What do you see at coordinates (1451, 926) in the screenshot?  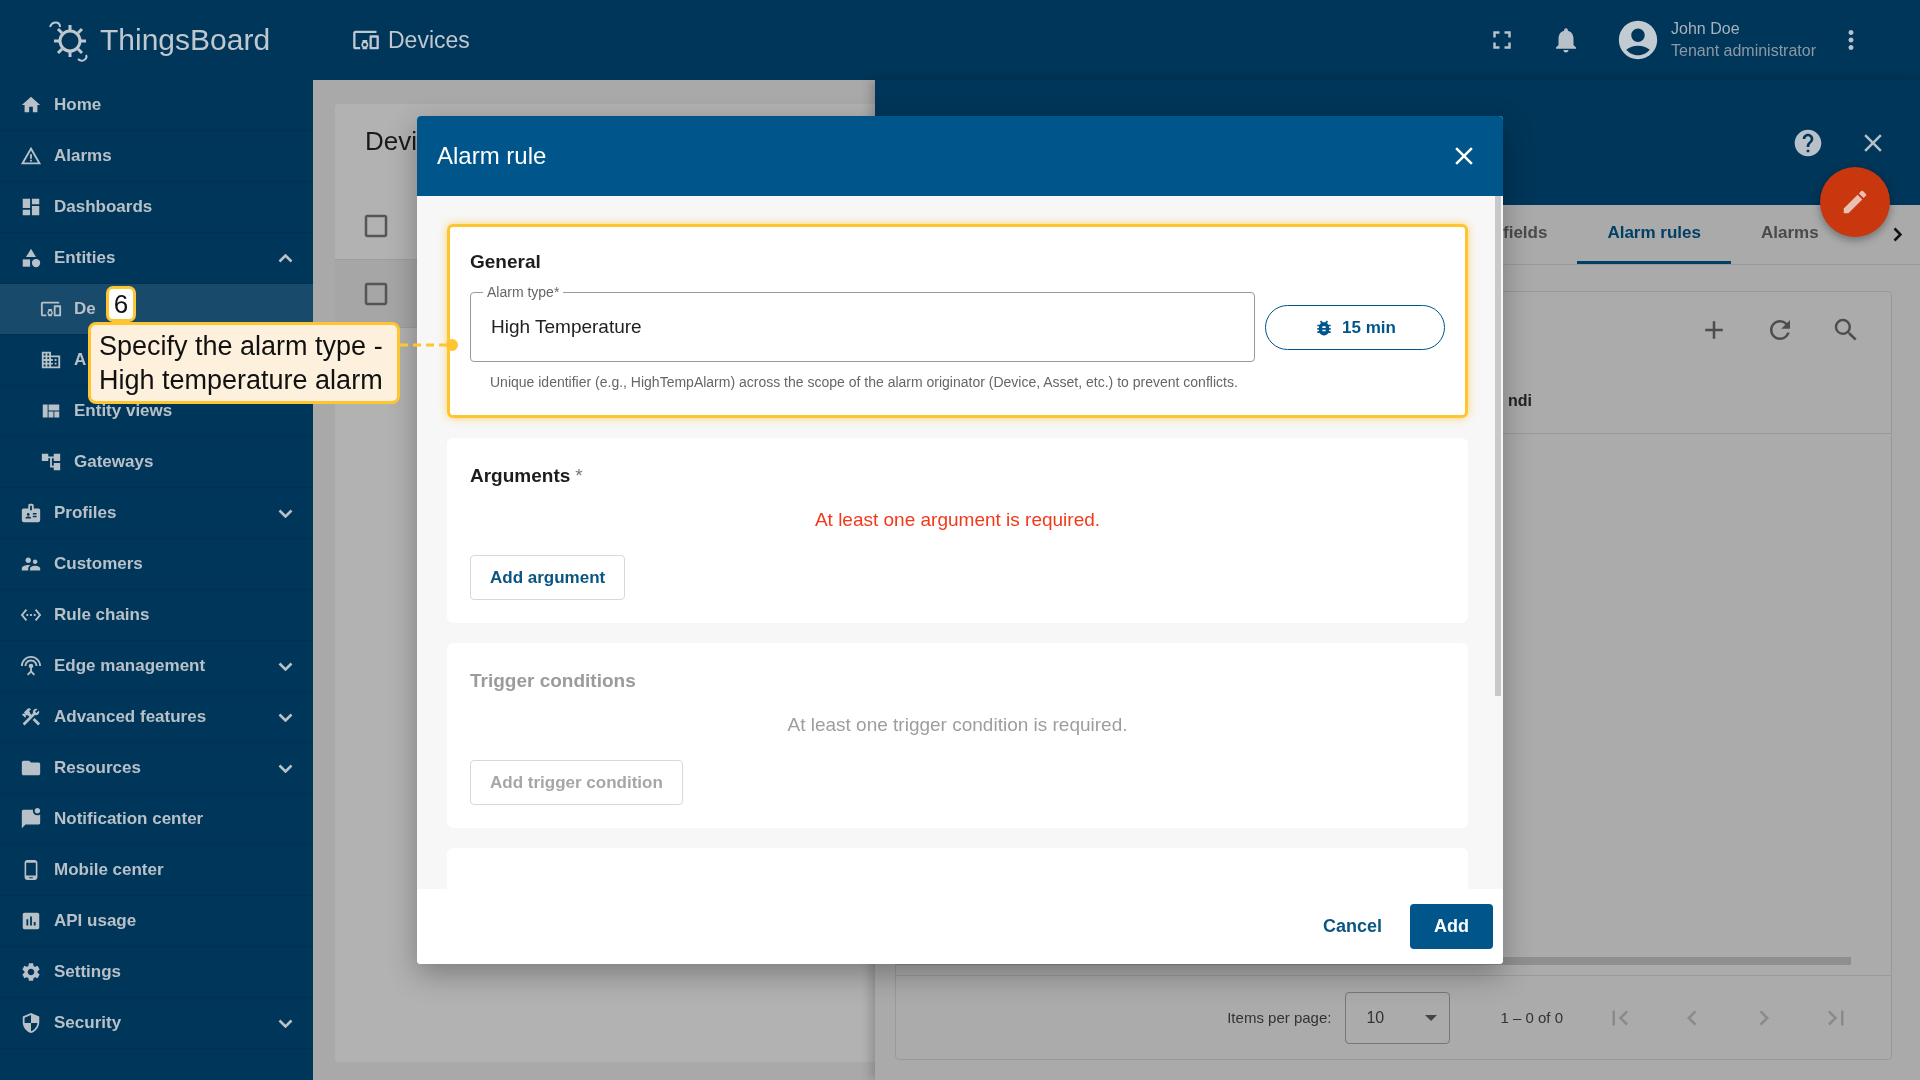 I see `add-button: Add` at bounding box center [1451, 926].